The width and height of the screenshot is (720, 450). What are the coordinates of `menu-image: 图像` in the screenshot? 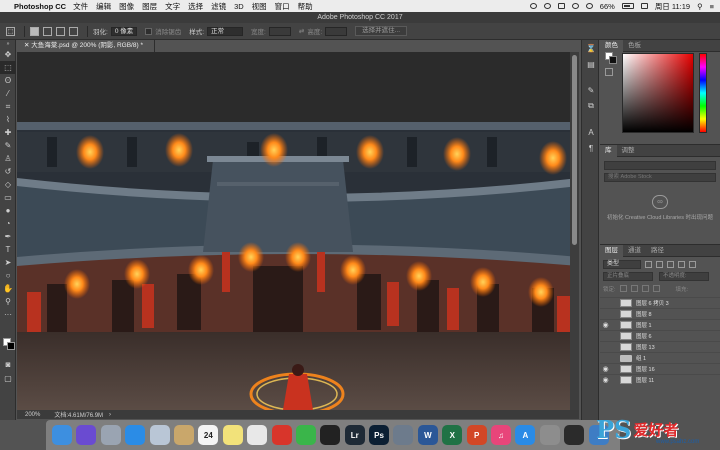 It's located at (126, 6).